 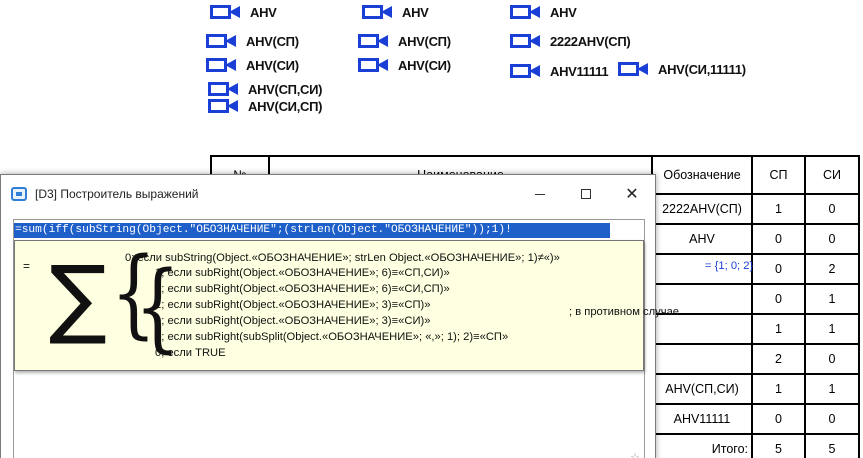 I want to click on table-cell, so click(x=702, y=359).